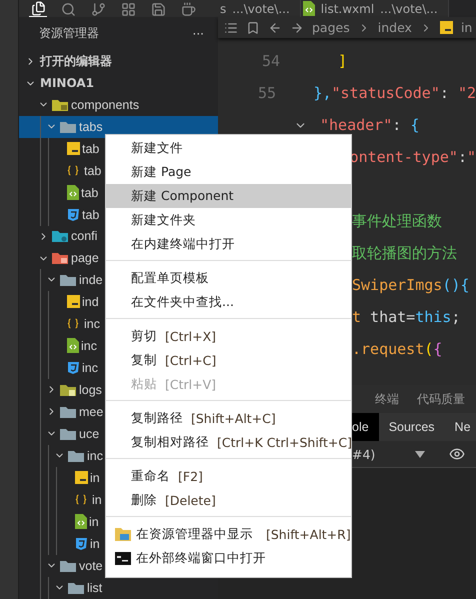 The height and width of the screenshot is (599, 476). I want to click on code-line: ontent-type":", so click(413, 157).